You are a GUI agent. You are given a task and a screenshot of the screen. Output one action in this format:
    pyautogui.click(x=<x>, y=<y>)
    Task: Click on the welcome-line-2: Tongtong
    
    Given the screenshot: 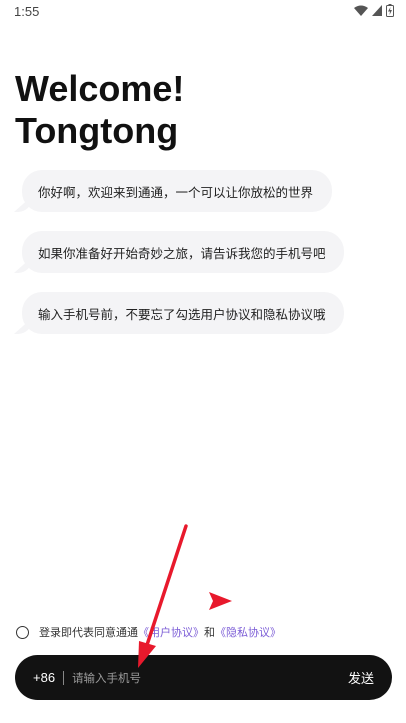 What is the action you would take?
    pyautogui.click(x=97, y=130)
    